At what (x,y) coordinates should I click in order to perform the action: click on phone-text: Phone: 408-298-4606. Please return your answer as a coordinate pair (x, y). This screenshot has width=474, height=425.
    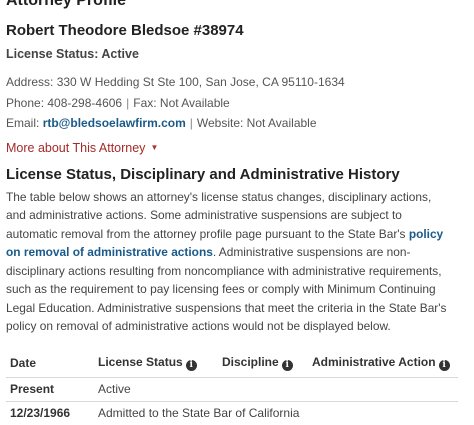
    Looking at the image, I should click on (64, 102).